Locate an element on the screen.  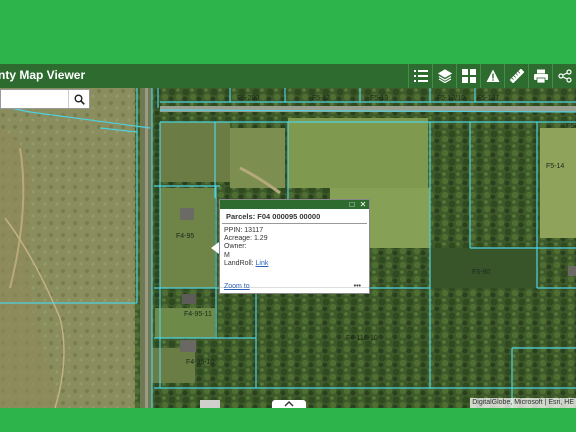
parcel-label: F5-10 is located at coordinates (571, 126).